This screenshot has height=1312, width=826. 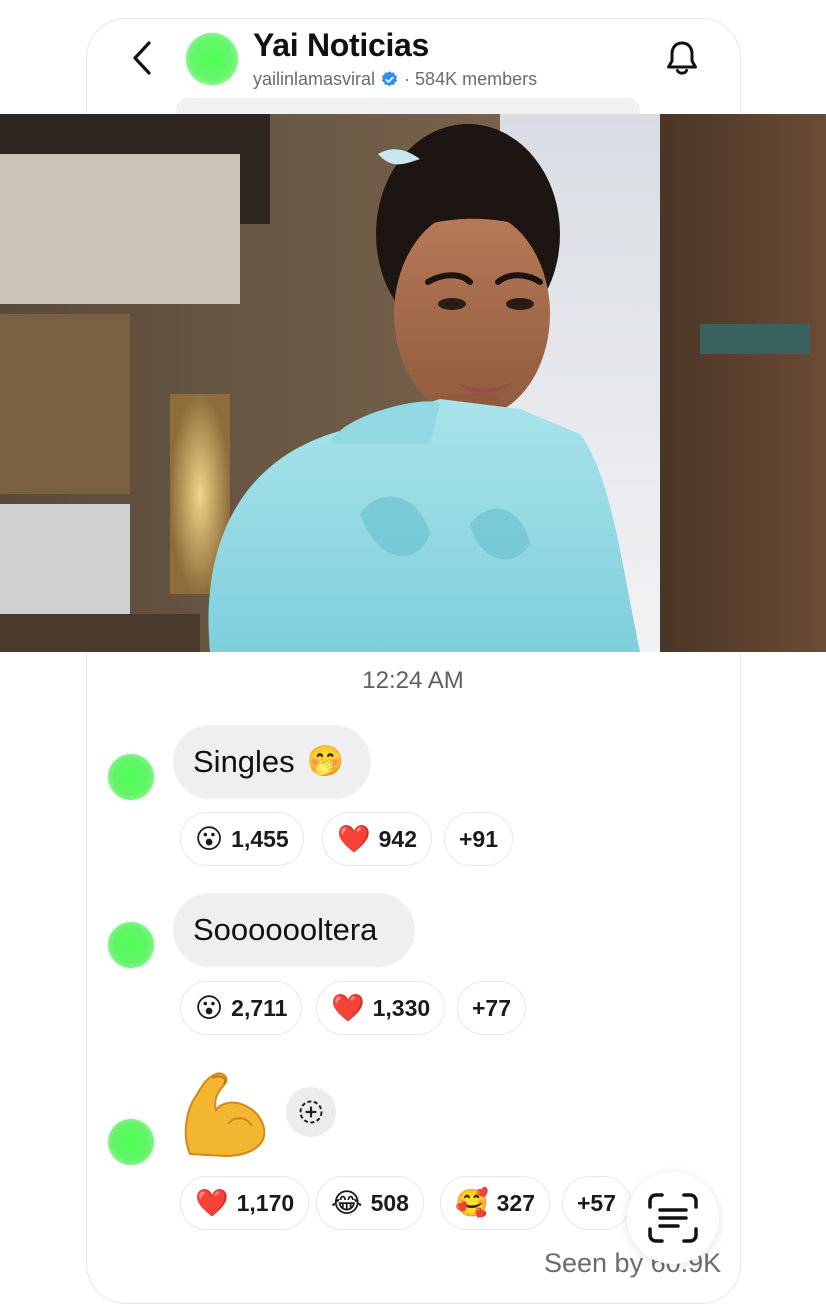 I want to click on reaction-chip: ❤️ 942, so click(x=377, y=839).